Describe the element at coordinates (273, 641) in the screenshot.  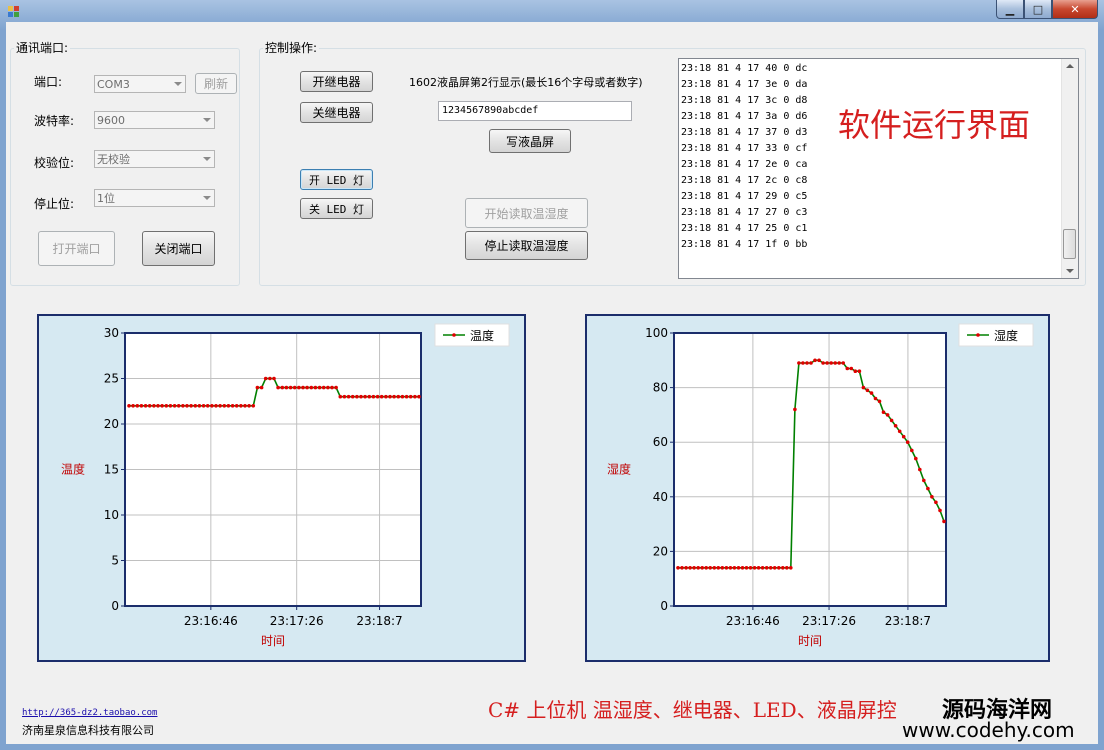
I see `x-axis-label: 时间` at that location.